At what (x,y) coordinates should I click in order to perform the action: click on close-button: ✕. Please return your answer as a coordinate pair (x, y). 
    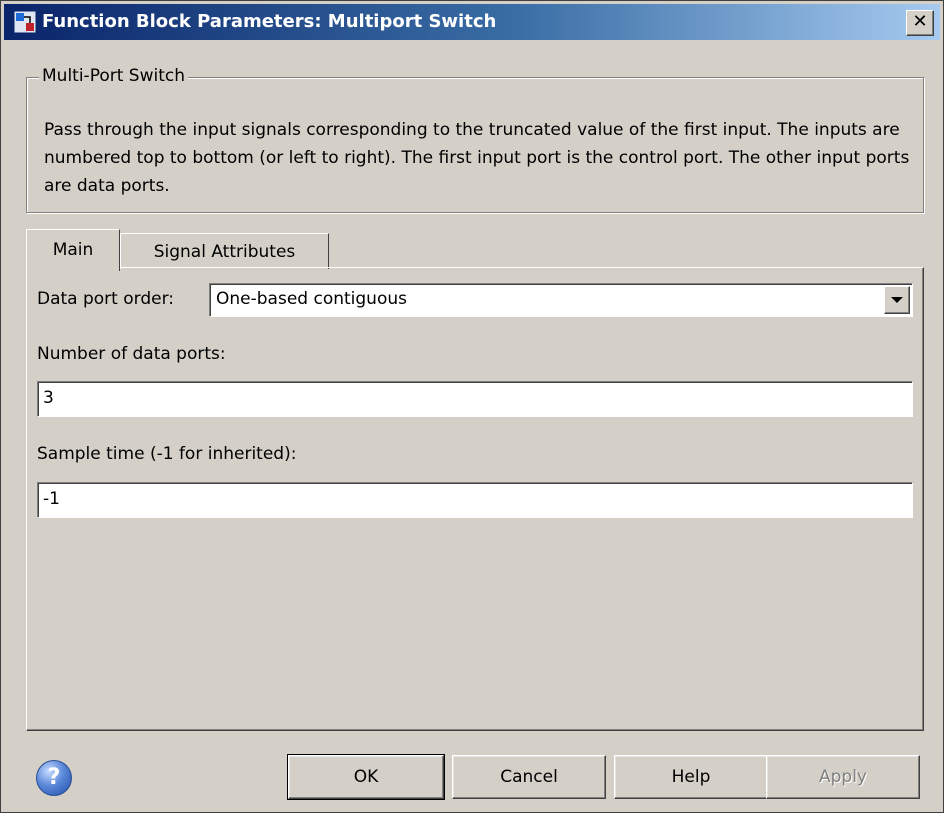
    Looking at the image, I should click on (920, 23).